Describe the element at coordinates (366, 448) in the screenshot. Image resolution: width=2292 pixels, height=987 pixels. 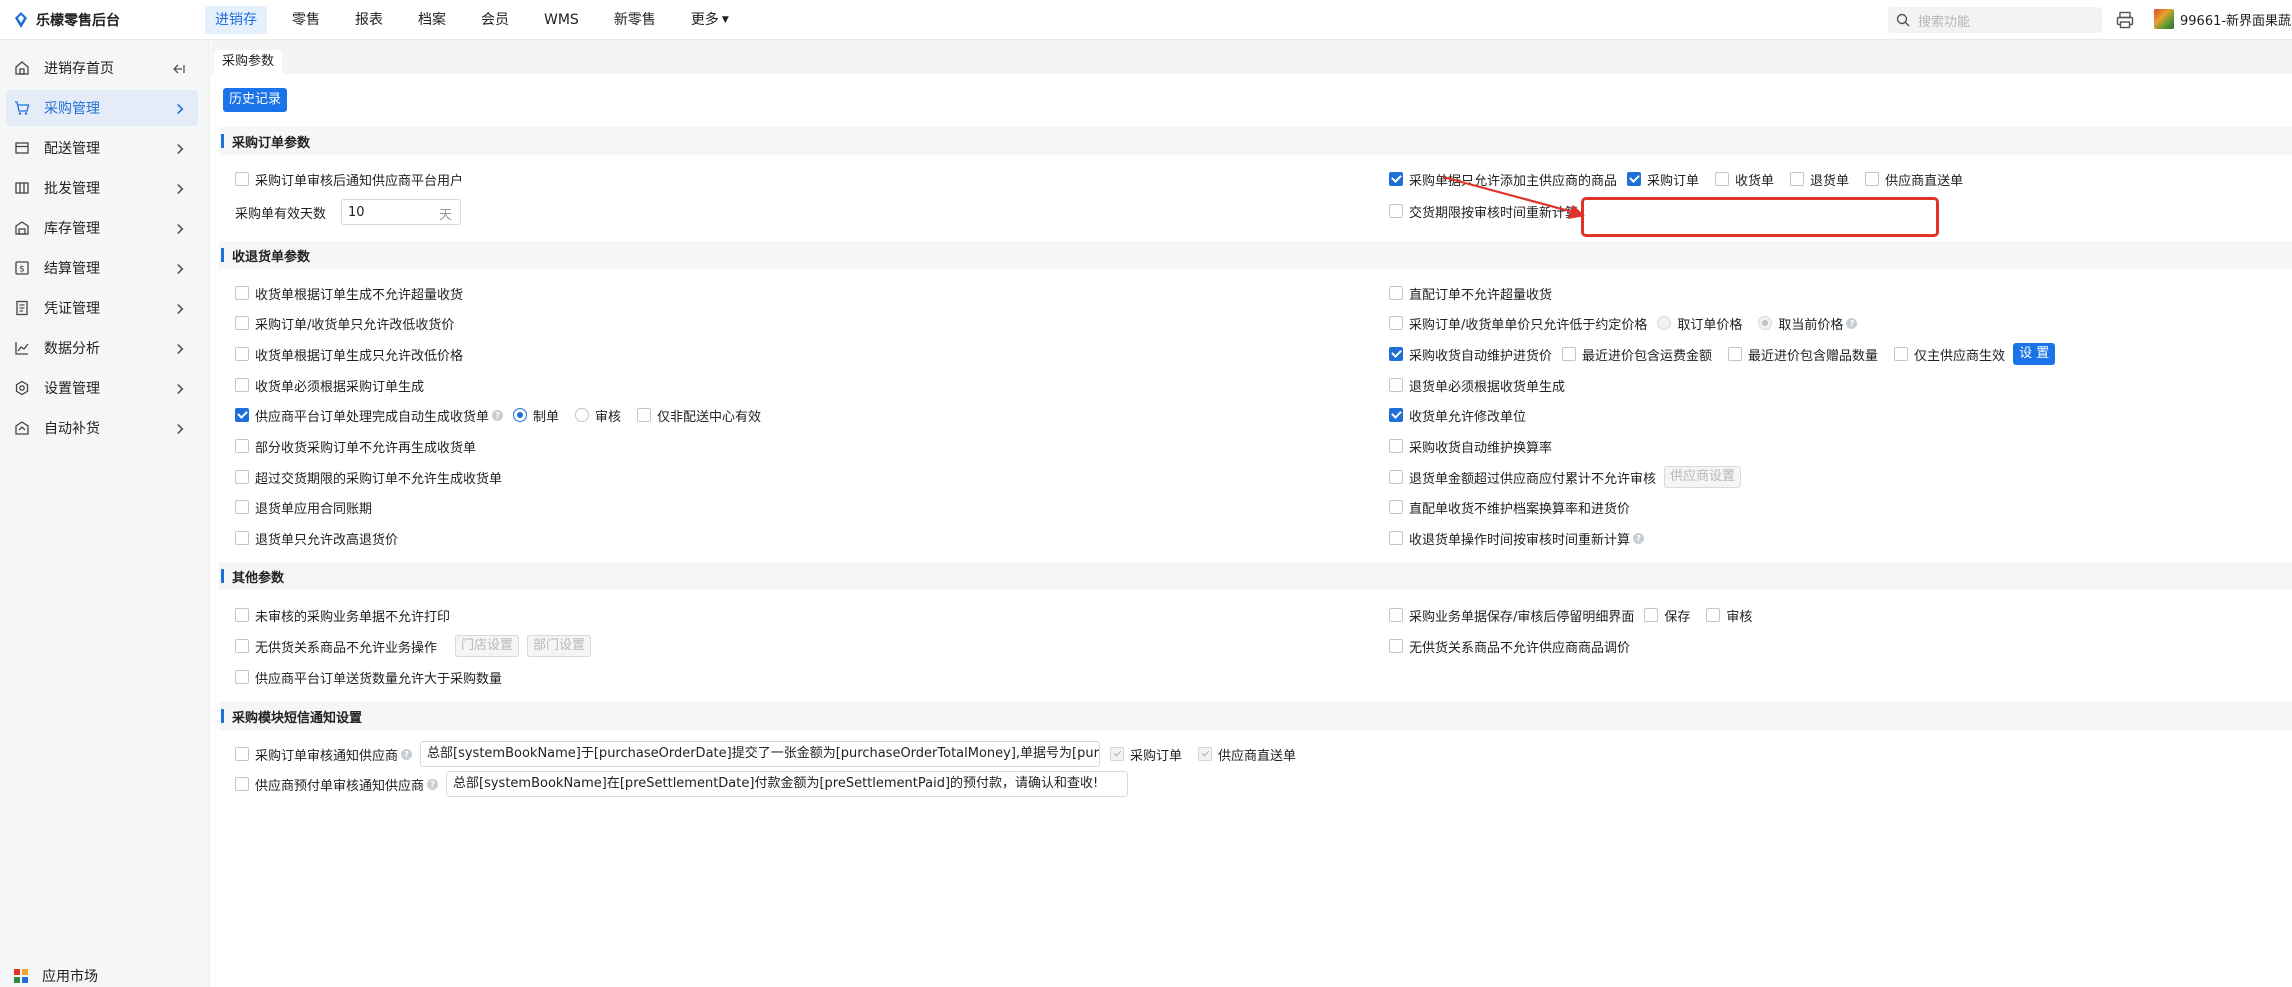
I see `option-label: 部分收货采购订单不允许再生成收货单` at that location.